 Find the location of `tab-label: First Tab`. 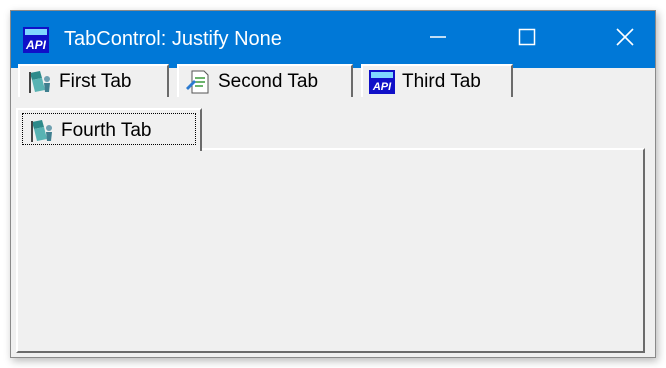

tab-label: First Tab is located at coordinates (95, 81).